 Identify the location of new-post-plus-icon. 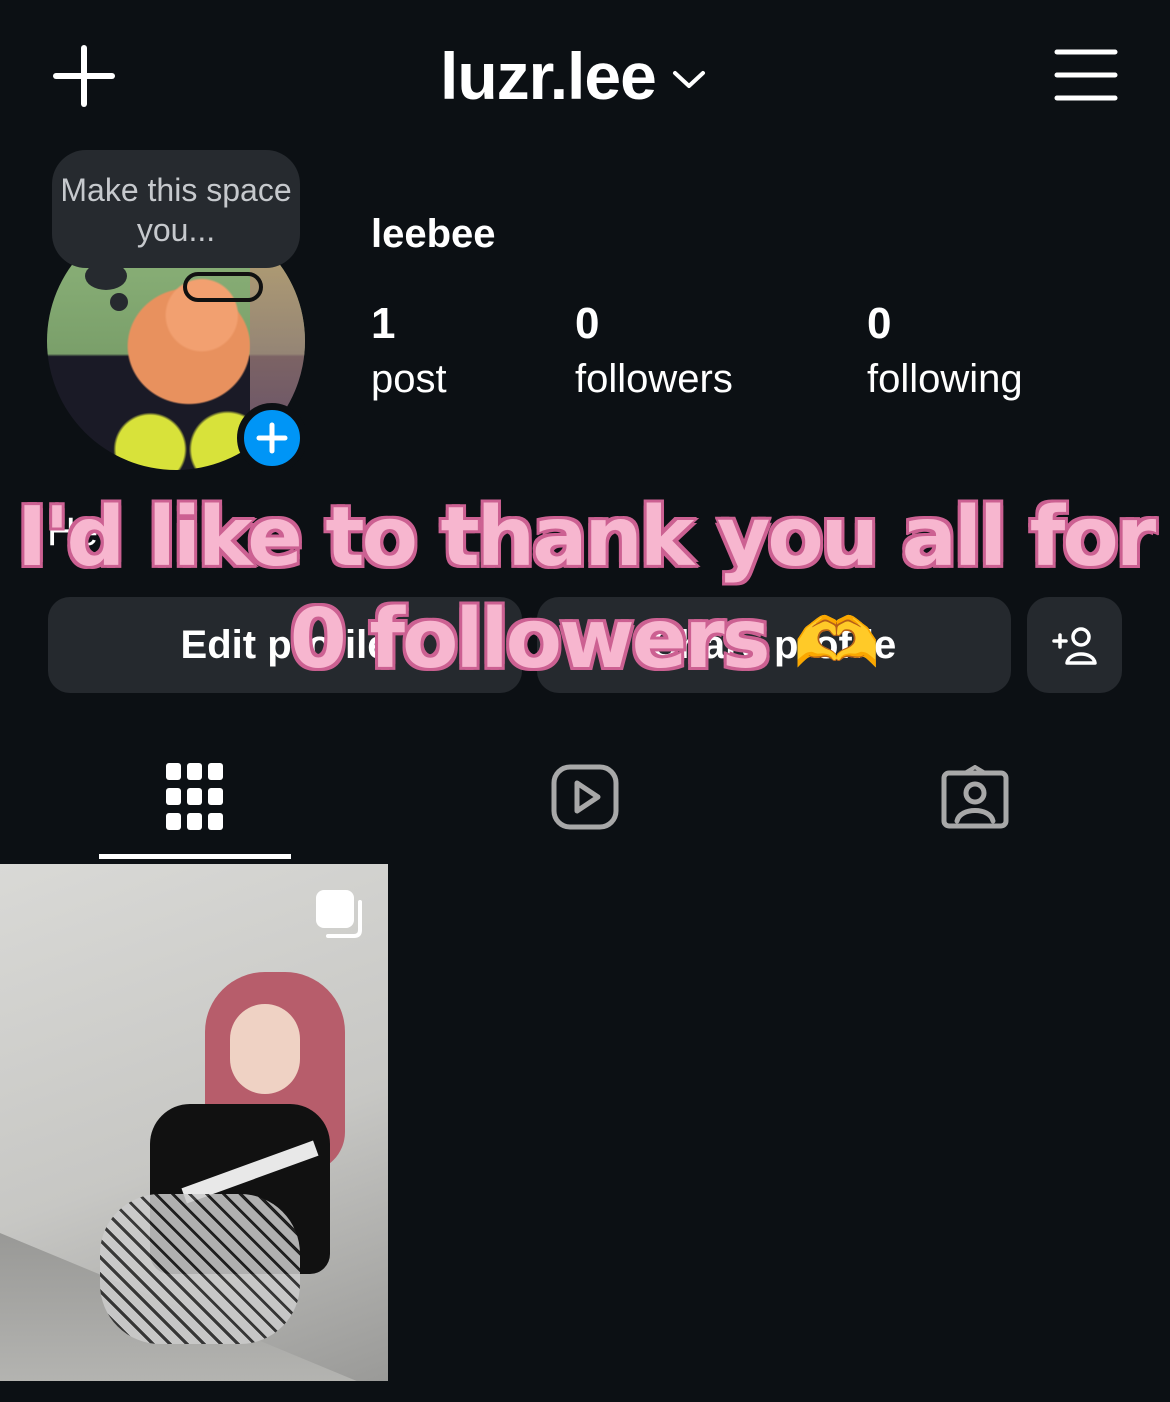
(84, 76).